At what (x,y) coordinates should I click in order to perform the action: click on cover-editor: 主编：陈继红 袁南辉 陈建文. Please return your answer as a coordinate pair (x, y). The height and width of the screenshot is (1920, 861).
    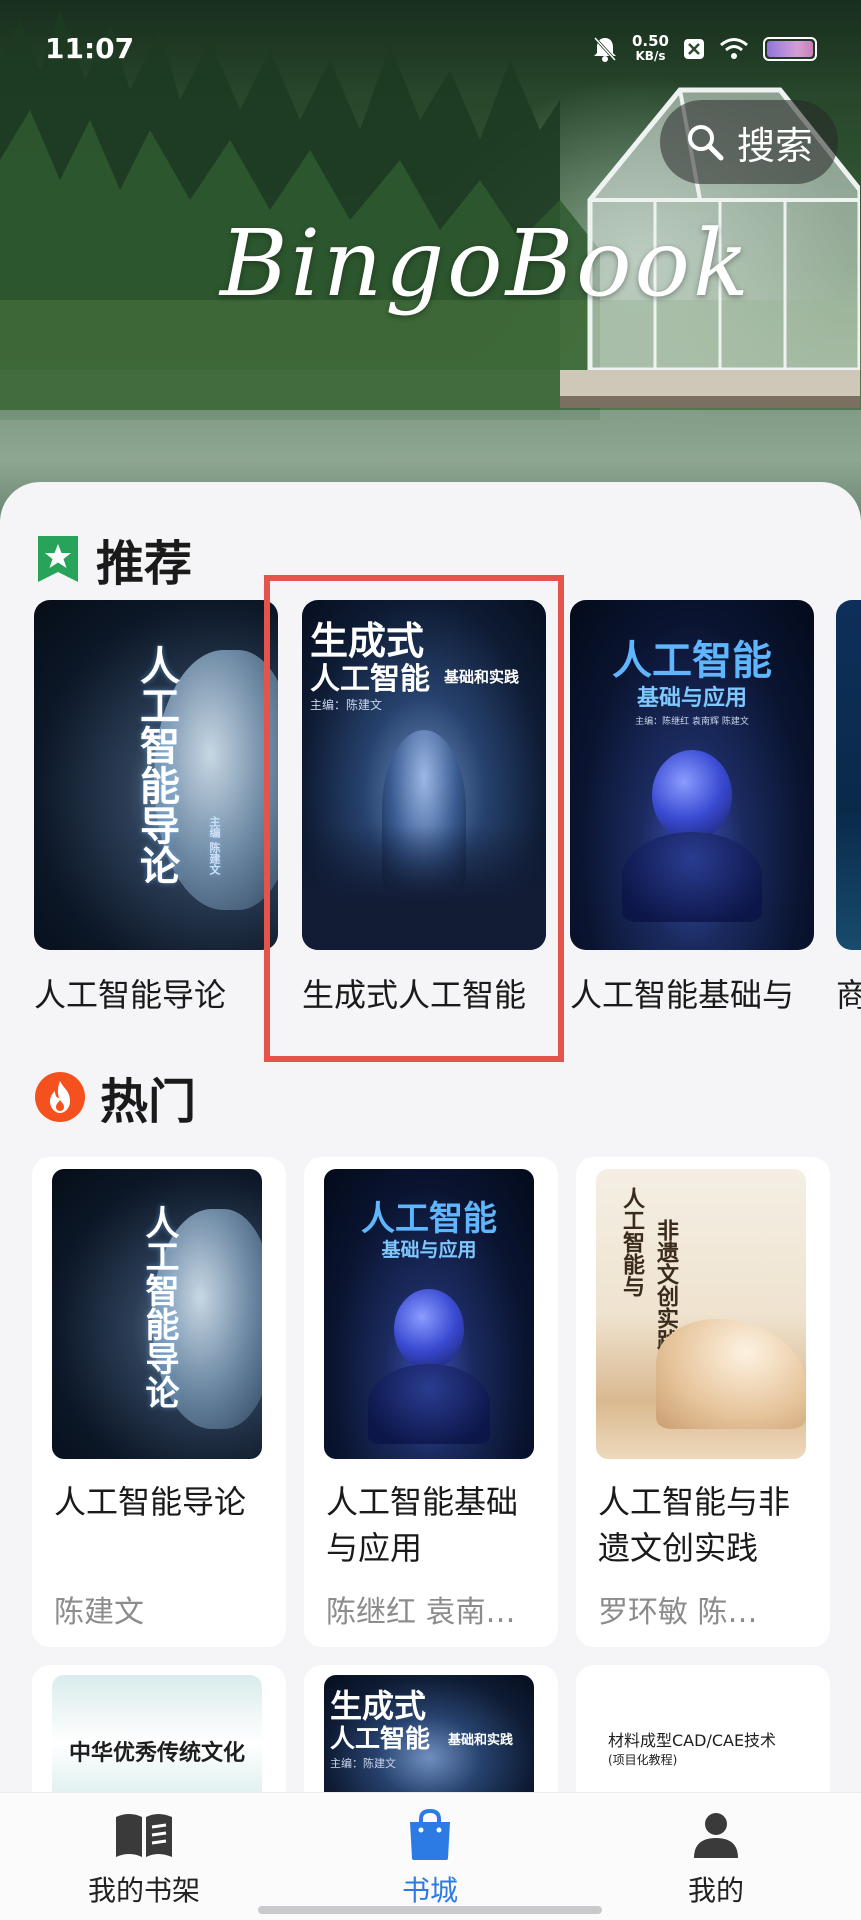
    Looking at the image, I should click on (692, 722).